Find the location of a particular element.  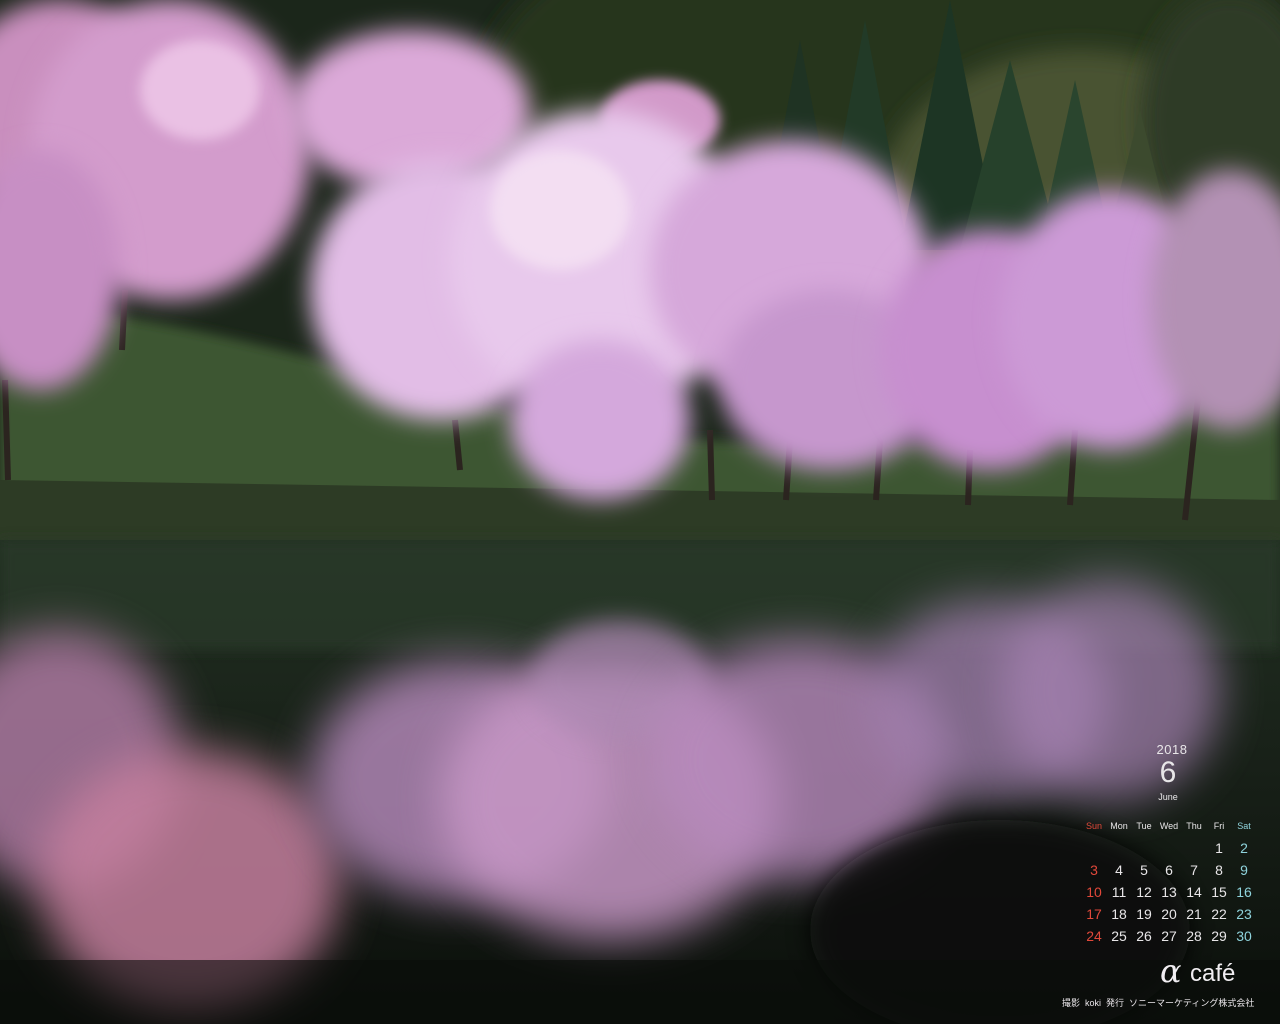

calendar-day: 13 is located at coordinates (1169, 892).